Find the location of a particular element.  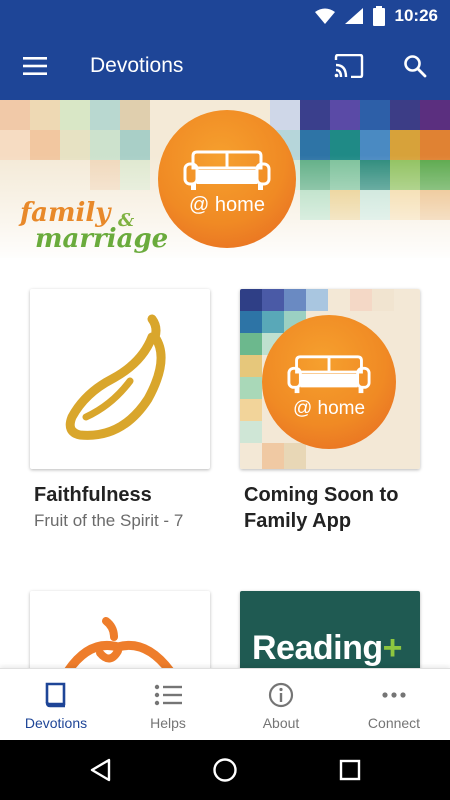

wifi-icon is located at coordinates (324, 16).